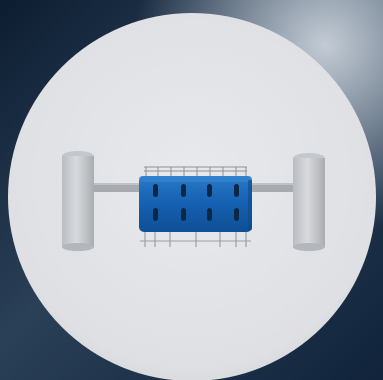 The image size is (383, 380). What do you see at coordinates (78, 201) in the screenshot?
I see `left-tower` at bounding box center [78, 201].